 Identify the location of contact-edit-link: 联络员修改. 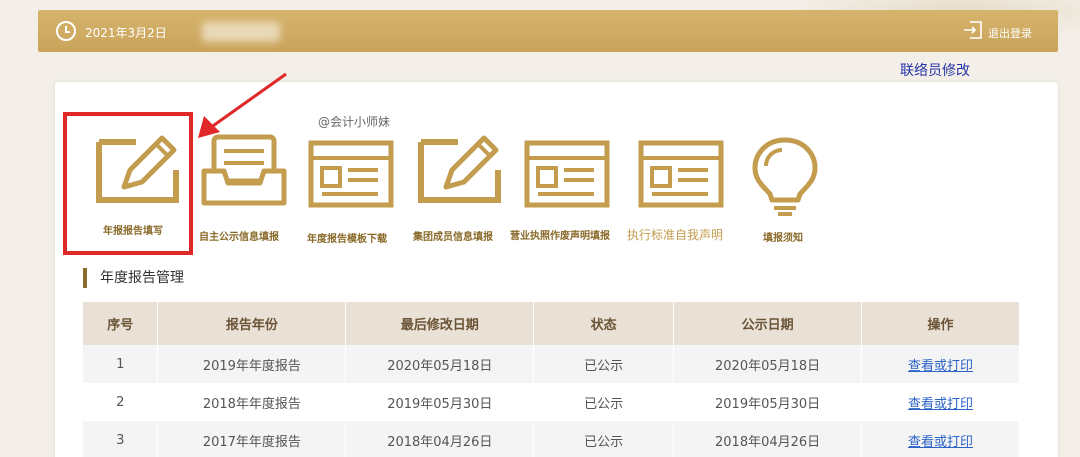
(935, 70).